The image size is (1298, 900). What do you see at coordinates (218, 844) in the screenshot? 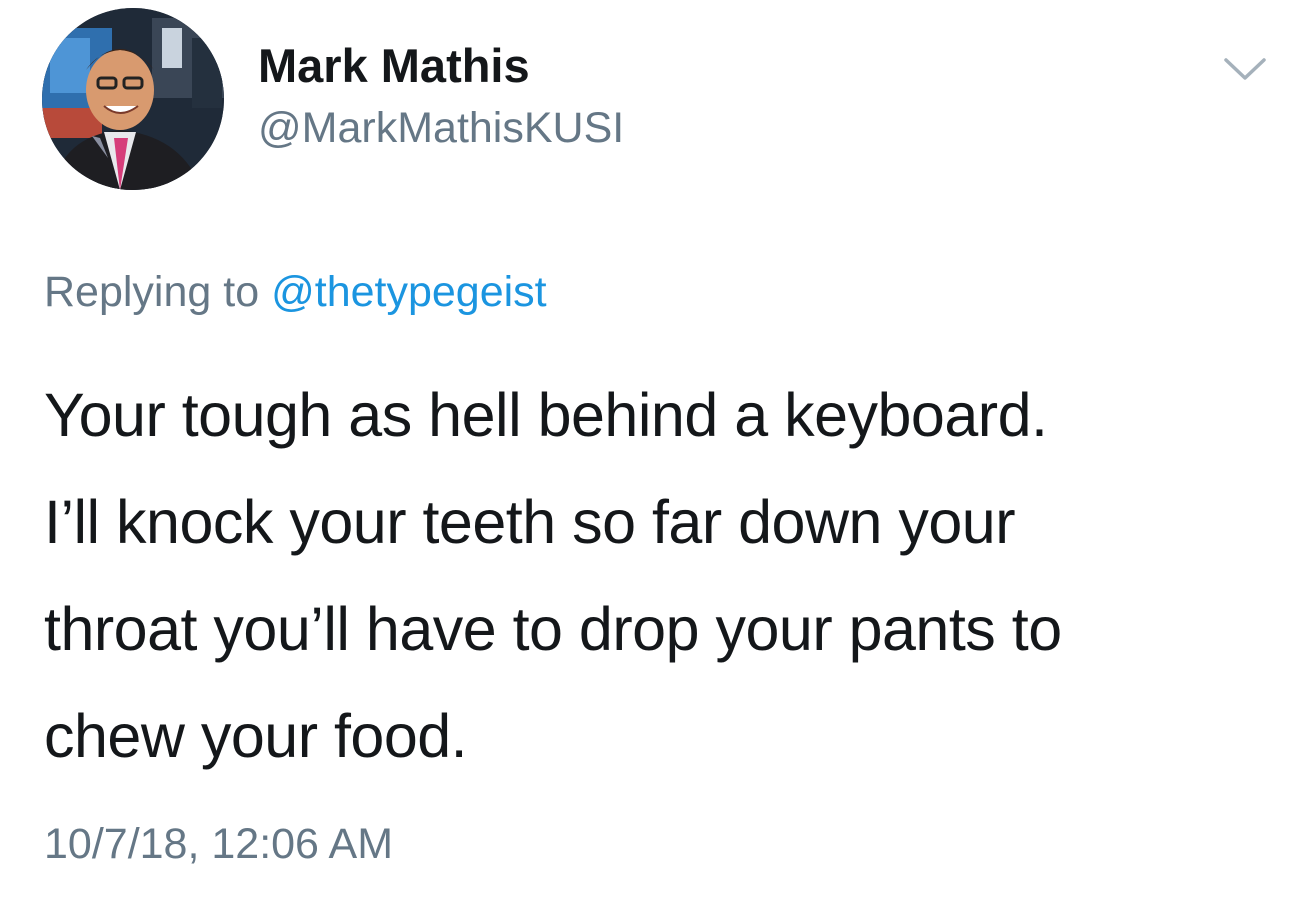
I see `tweet-timestamp: 10/7/18, 12:06 AM` at bounding box center [218, 844].